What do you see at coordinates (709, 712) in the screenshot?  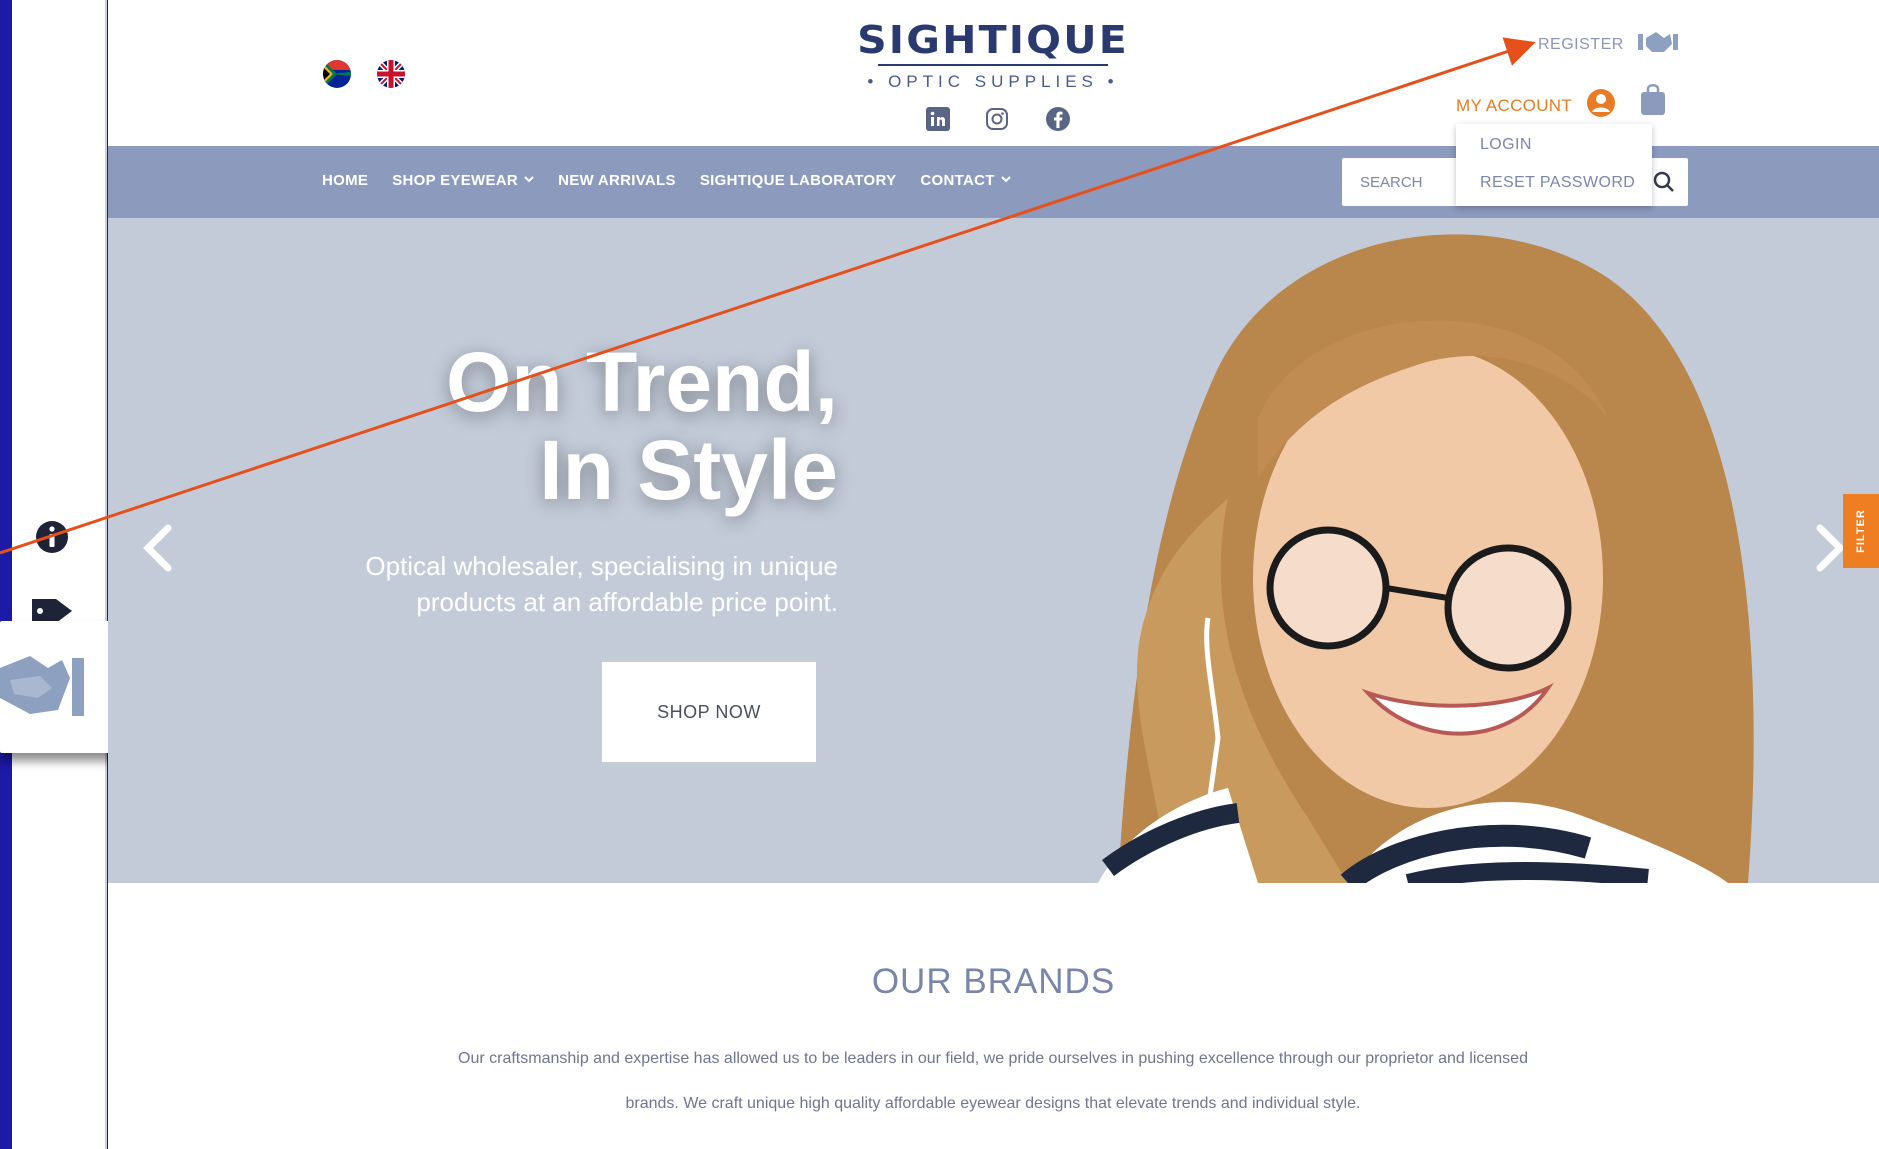 I see `shop-now-button: SHOP NOW` at bounding box center [709, 712].